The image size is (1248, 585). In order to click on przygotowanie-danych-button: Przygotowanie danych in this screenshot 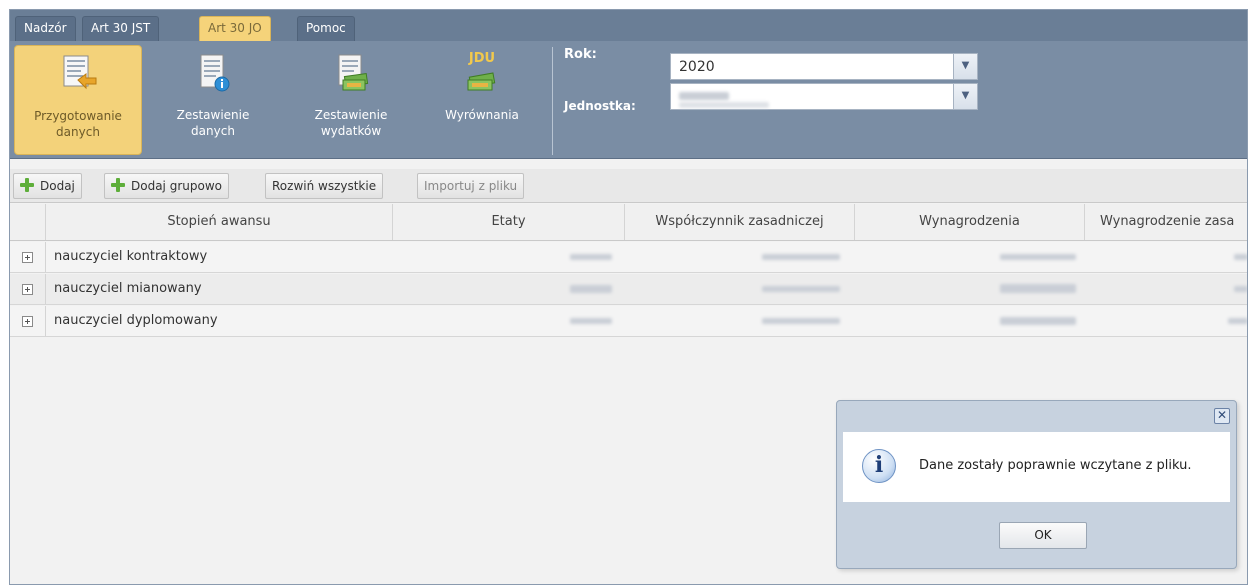, I will do `click(78, 100)`.